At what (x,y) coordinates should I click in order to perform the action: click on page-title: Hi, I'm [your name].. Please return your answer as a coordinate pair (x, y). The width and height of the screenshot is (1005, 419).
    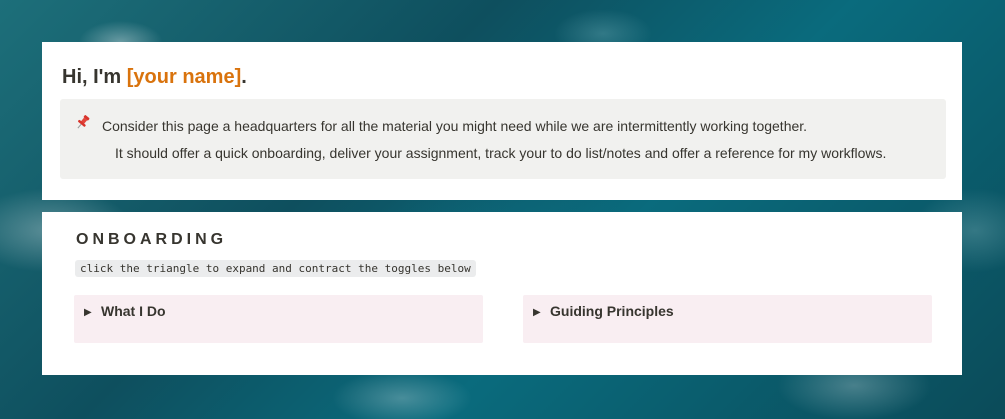
    Looking at the image, I should click on (154, 77).